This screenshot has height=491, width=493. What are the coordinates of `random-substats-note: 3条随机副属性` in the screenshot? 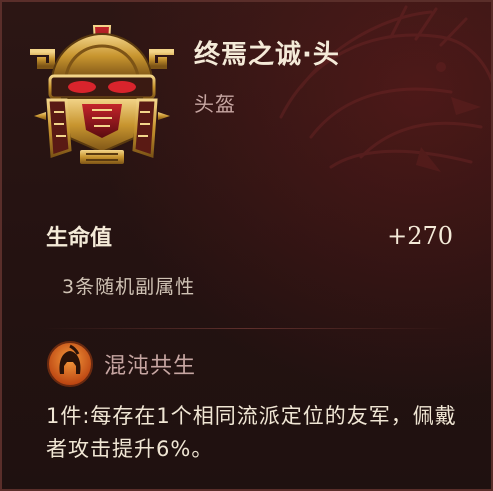 It's located at (129, 287).